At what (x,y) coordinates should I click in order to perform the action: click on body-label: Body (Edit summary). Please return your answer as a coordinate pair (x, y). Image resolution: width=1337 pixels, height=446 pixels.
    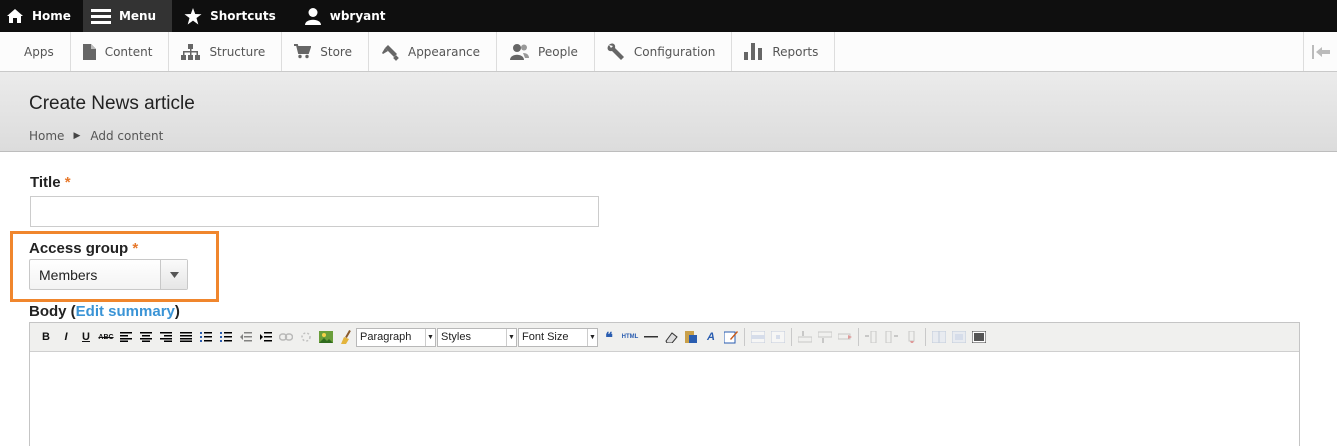
    Looking at the image, I should click on (104, 311).